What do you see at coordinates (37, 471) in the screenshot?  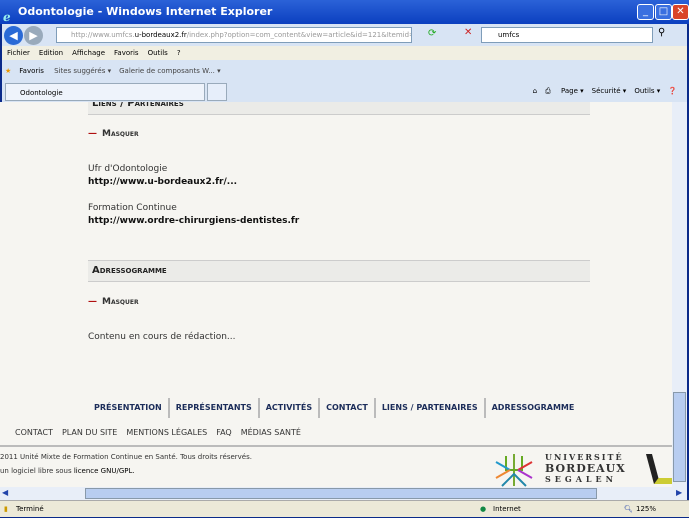 I see `license-prefix: un logiciel libre sous` at bounding box center [37, 471].